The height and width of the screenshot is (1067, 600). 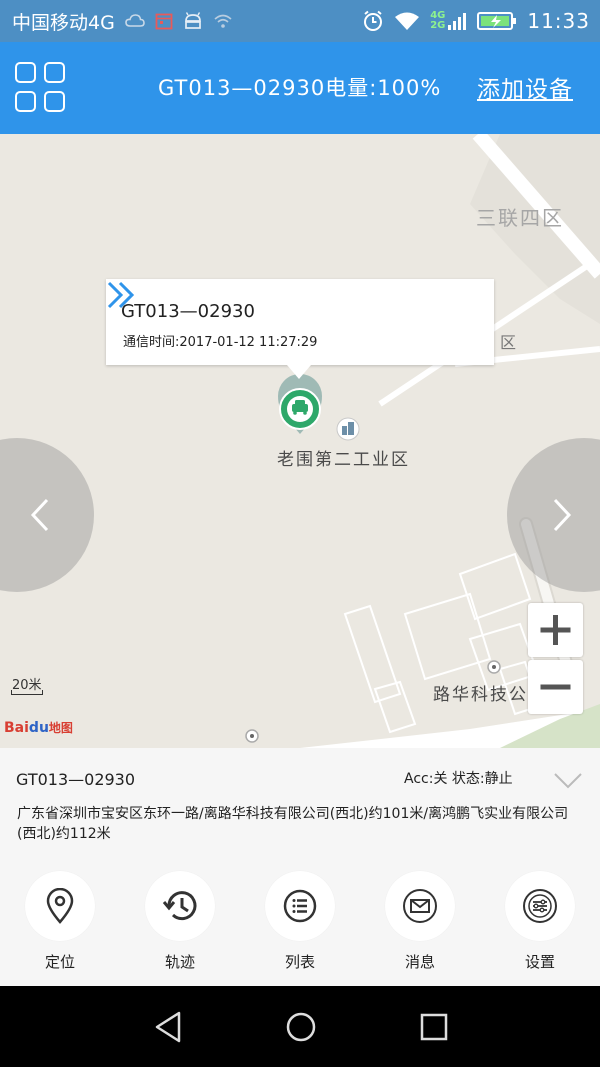 I want to click on settings-label: 设置, so click(x=539, y=962).